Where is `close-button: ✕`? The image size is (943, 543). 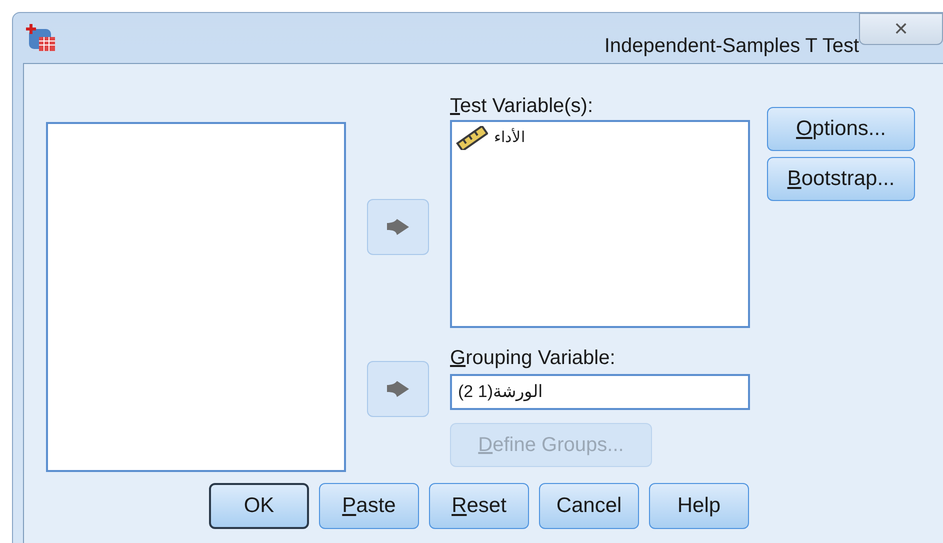
close-button: ✕ is located at coordinates (901, 29).